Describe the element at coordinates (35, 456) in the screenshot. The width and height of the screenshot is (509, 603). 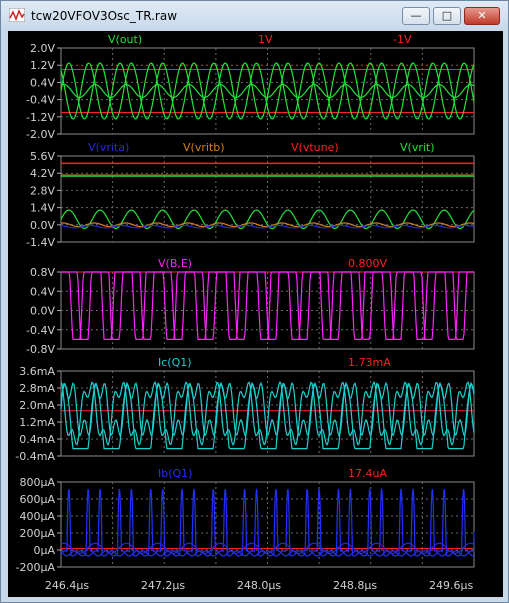
I see `y-tick-label: -0.4mA` at that location.